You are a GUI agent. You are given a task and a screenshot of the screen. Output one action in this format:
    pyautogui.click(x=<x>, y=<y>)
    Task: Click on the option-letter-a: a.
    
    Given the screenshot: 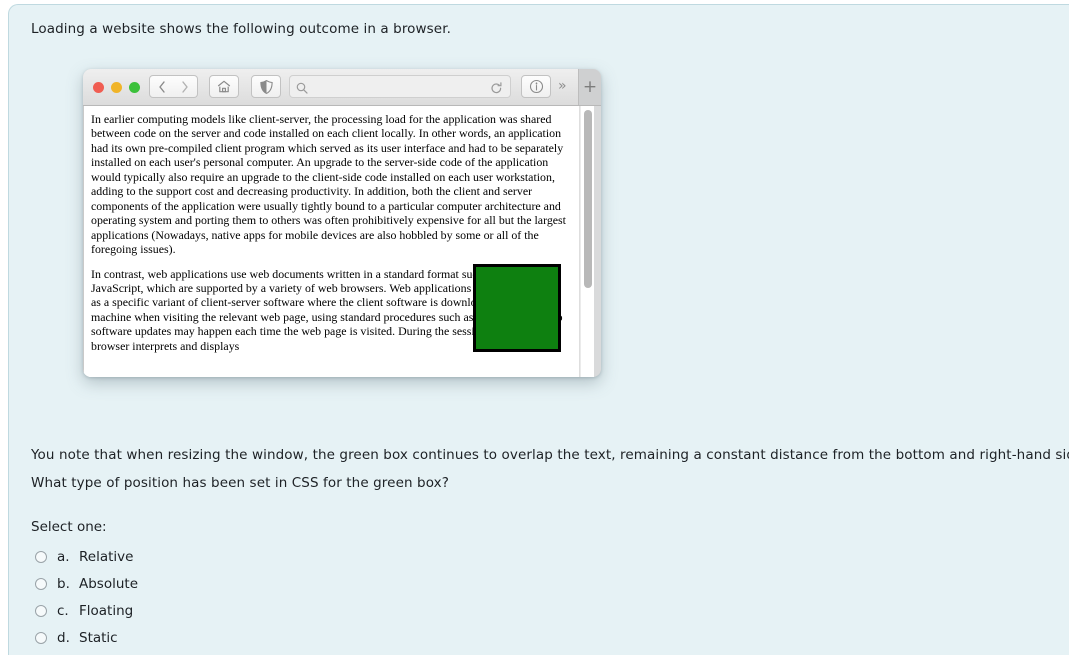 What is the action you would take?
    pyautogui.click(x=63, y=556)
    